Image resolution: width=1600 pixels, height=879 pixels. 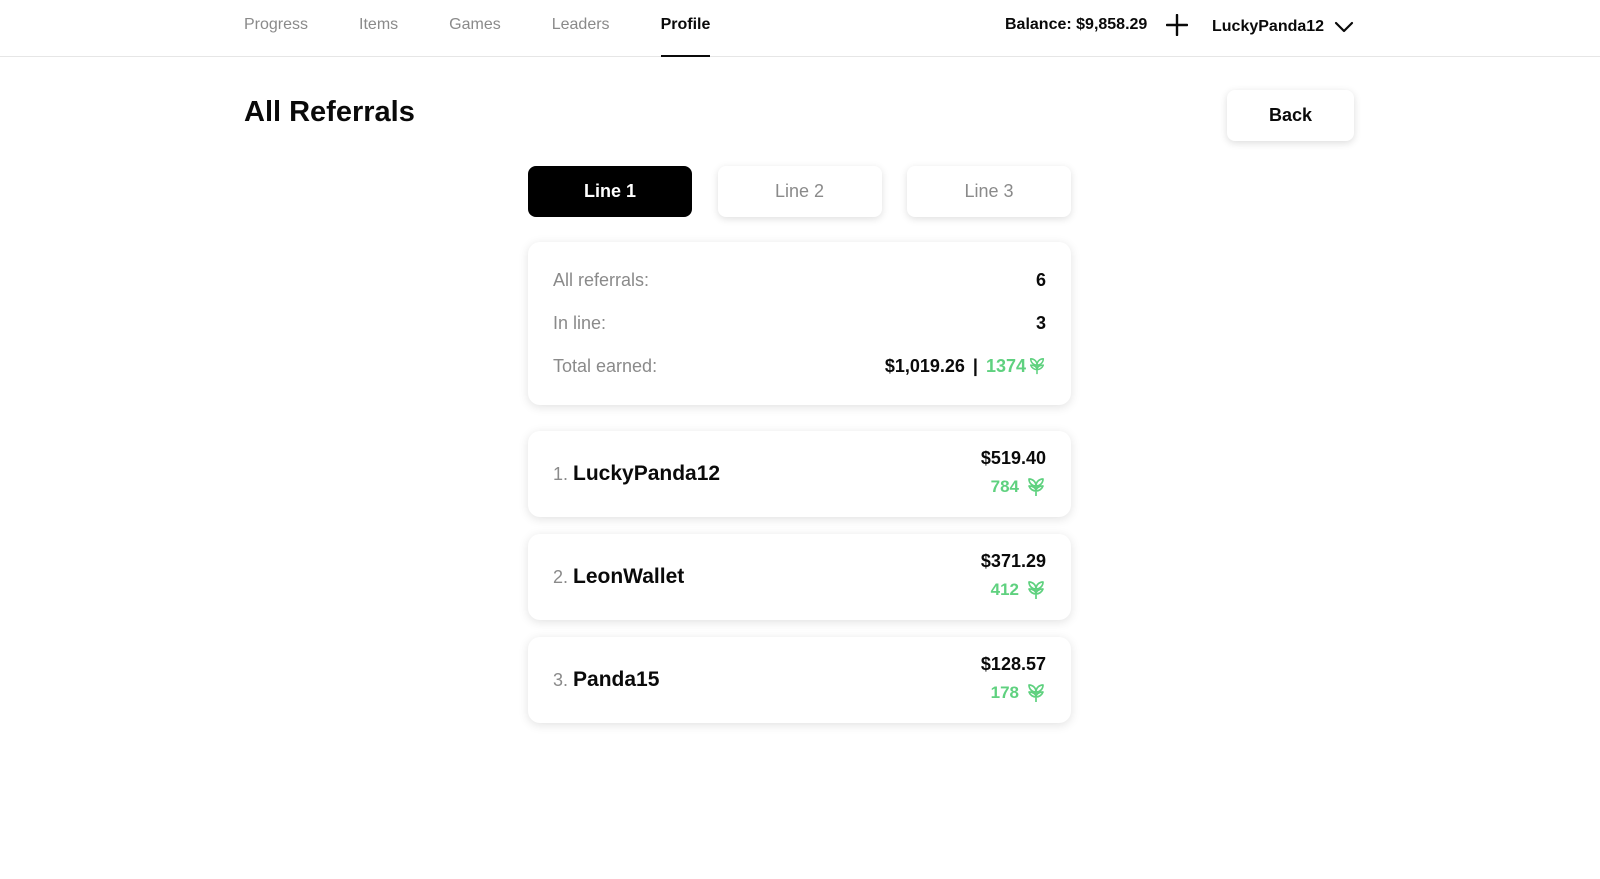 What do you see at coordinates (475, 26) in the screenshot?
I see `nav-item-games: Games` at bounding box center [475, 26].